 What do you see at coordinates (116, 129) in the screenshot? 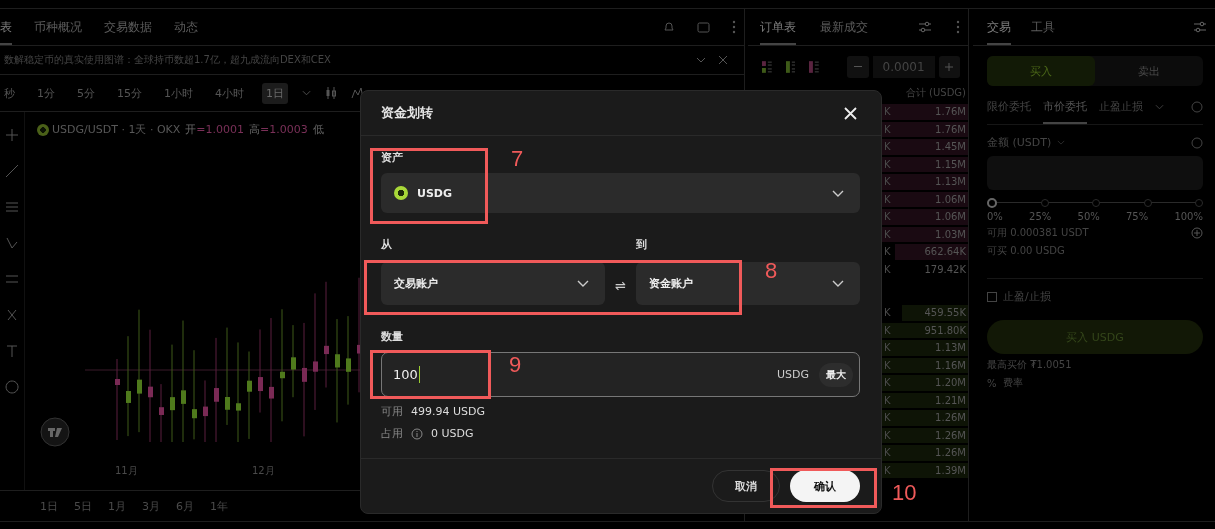
I see `symbol-title: USDG/USDT · 1天 · OKX` at bounding box center [116, 129].